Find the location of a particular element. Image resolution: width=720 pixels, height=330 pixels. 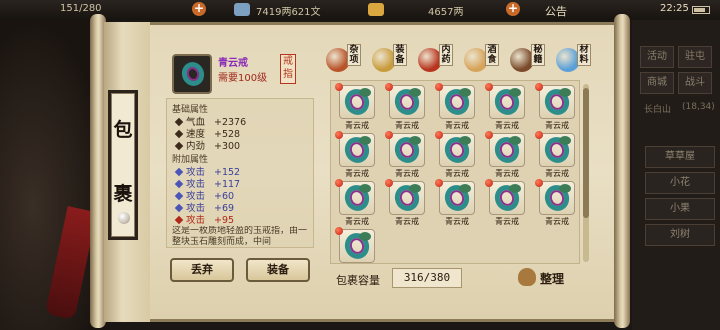

sort-button: 整理 is located at coordinates (548, 278).